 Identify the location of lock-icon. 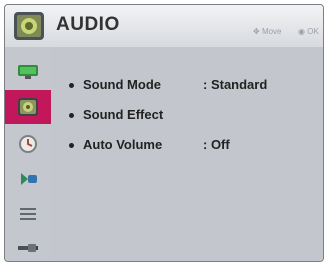
(29, 179).